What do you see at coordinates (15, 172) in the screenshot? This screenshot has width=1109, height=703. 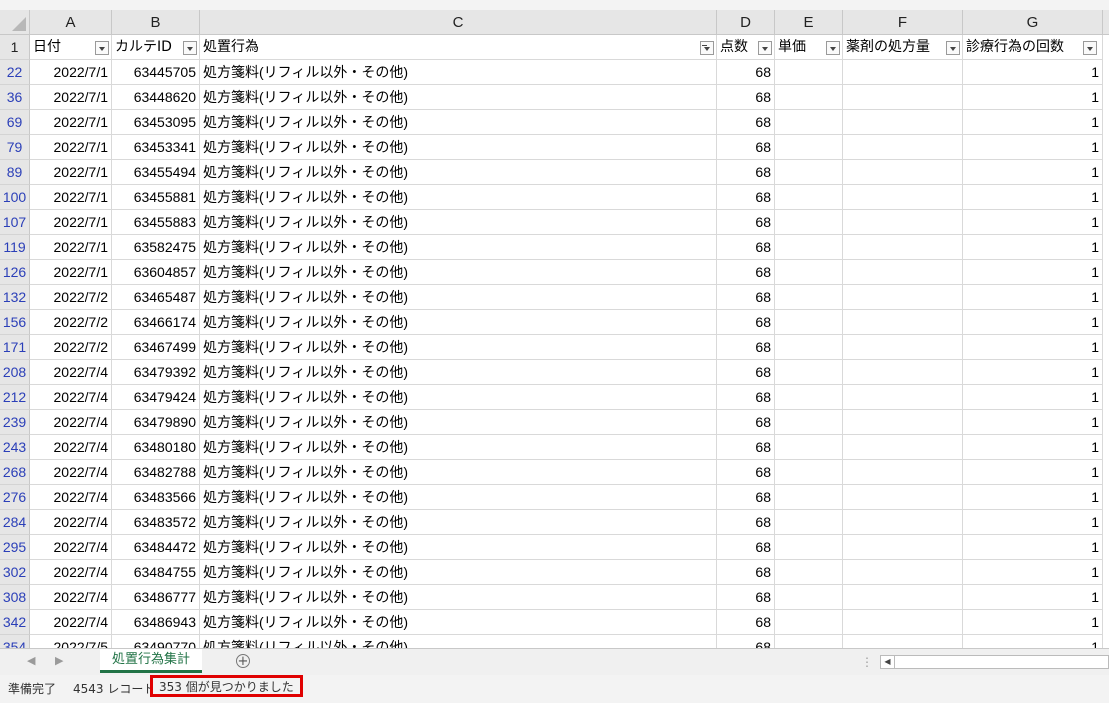 I see `row-header: 89` at bounding box center [15, 172].